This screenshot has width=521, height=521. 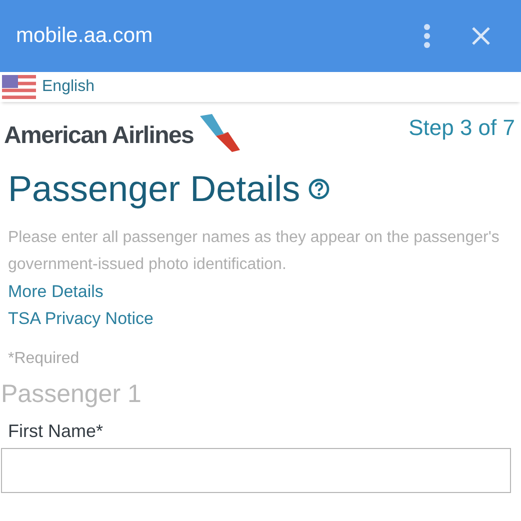 What do you see at coordinates (68, 87) in the screenshot?
I see `language-link: English` at bounding box center [68, 87].